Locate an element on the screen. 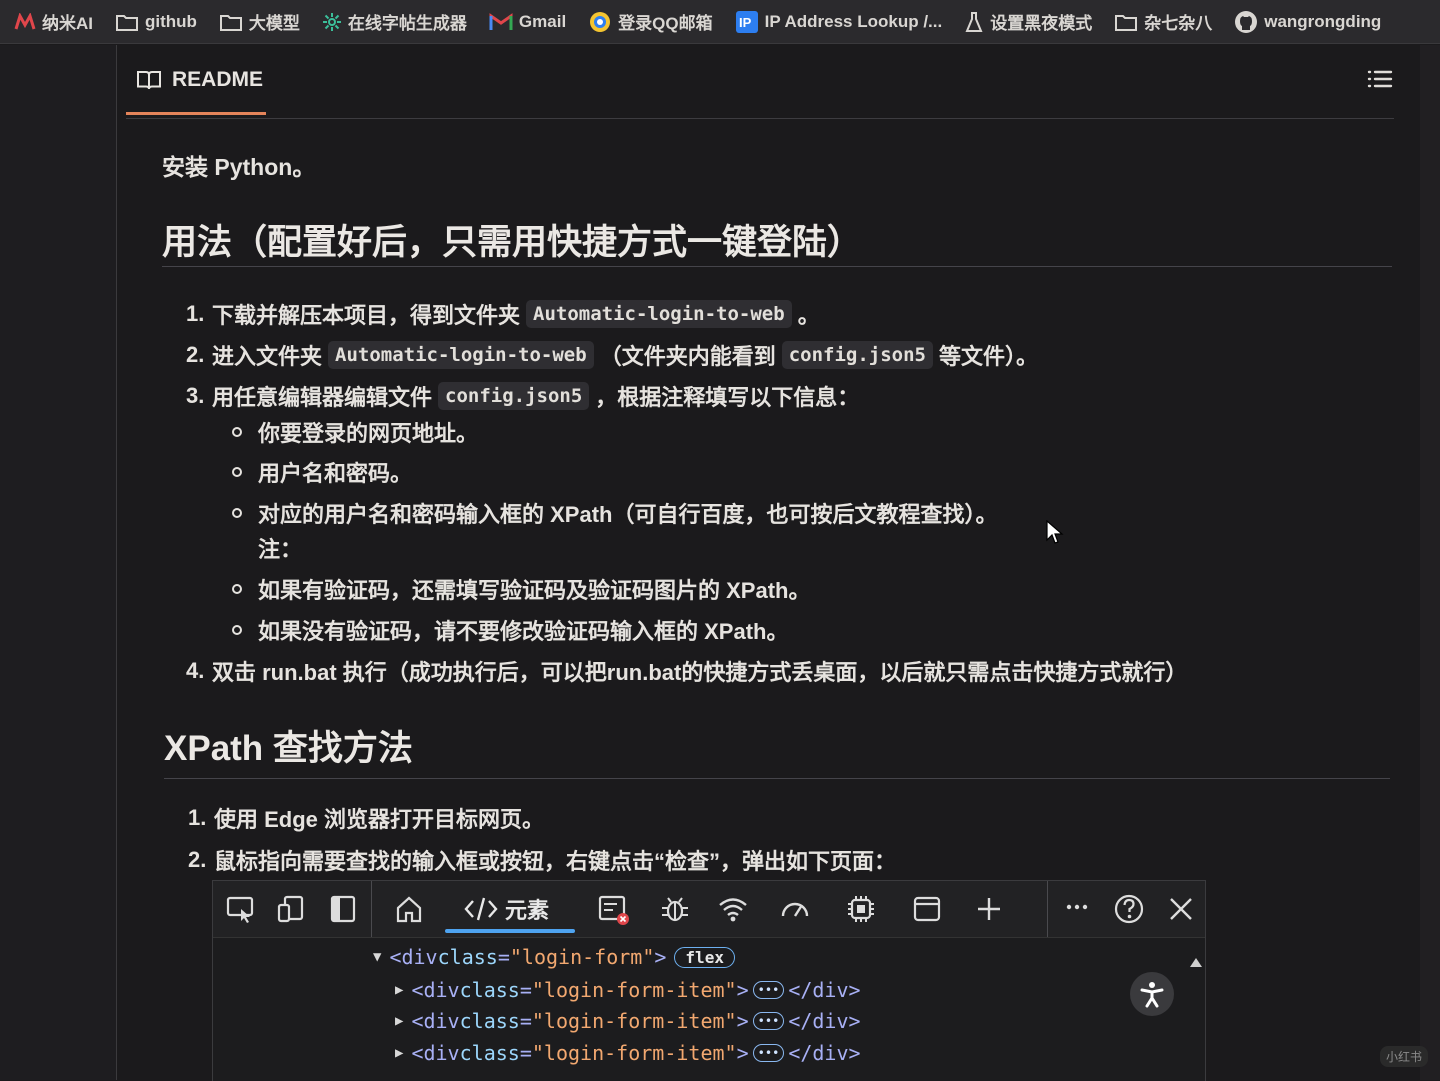 The image size is (1440, 1081). readme-tab: README is located at coordinates (199, 80).